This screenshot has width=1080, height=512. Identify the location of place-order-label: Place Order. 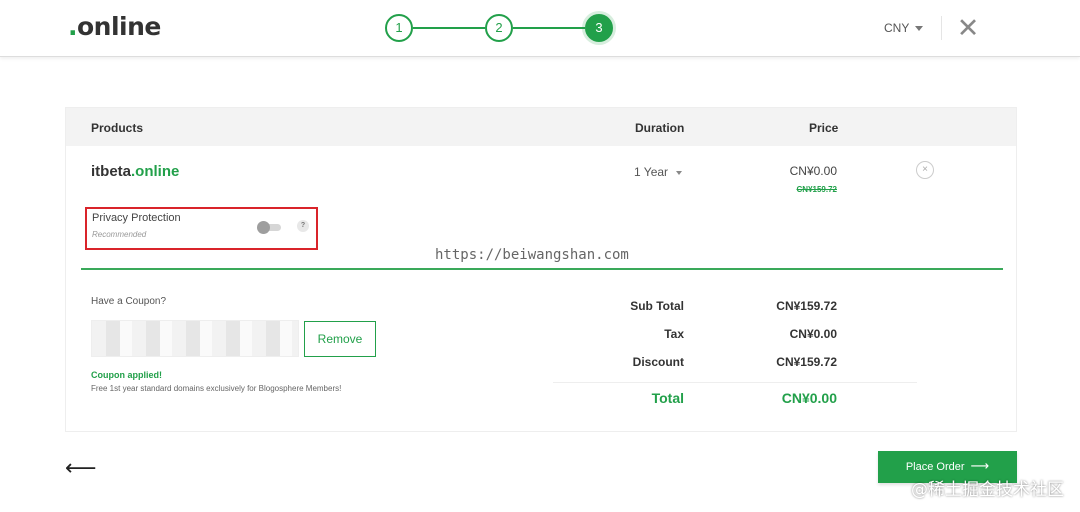
(935, 467).